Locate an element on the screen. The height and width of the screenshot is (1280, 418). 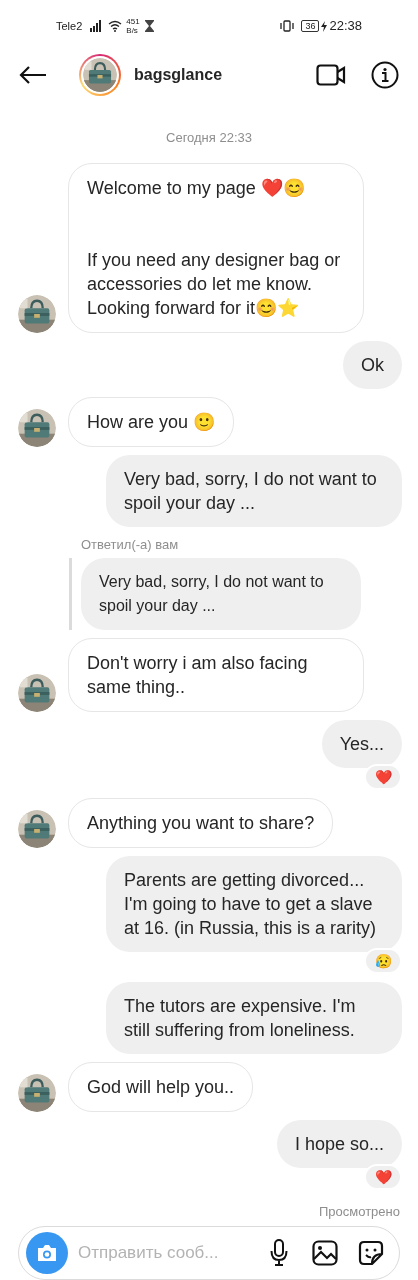
message-bubble: The tutors are expensive. I'm still suffering from loneliness. is located at coordinates (254, 1018).